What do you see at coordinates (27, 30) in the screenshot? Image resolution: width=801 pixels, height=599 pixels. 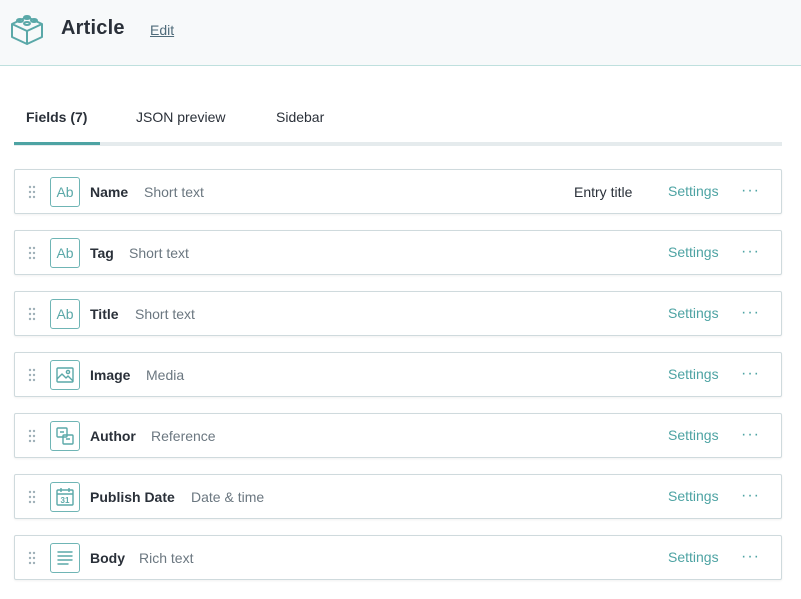 I see `content-type-box-icon` at bounding box center [27, 30].